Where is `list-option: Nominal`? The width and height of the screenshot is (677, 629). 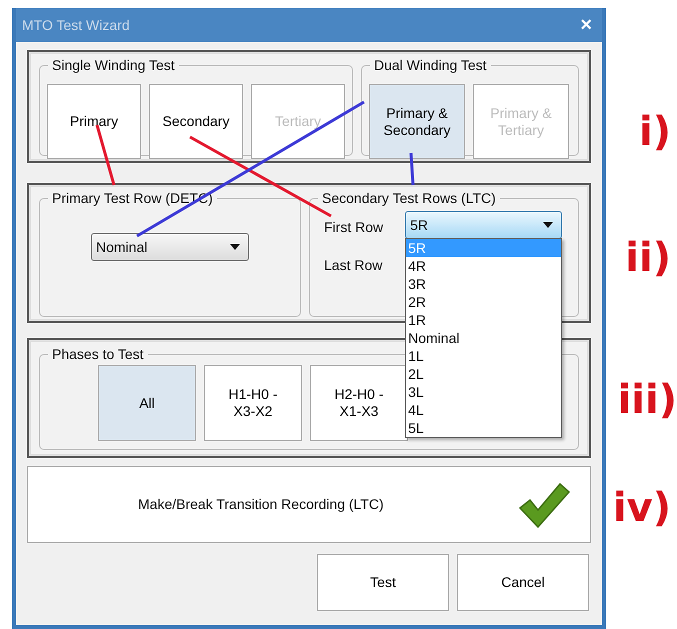
list-option: Nominal is located at coordinates (484, 338).